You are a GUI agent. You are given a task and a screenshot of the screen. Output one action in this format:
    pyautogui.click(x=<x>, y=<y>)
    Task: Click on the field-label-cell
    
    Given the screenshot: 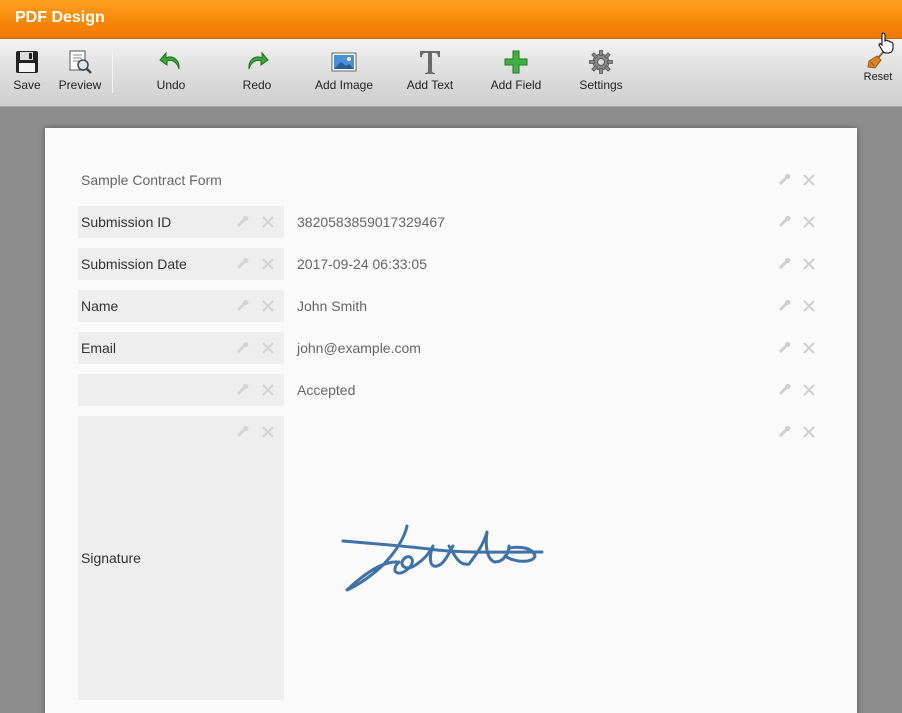 What is the action you would take?
    pyautogui.click(x=181, y=390)
    